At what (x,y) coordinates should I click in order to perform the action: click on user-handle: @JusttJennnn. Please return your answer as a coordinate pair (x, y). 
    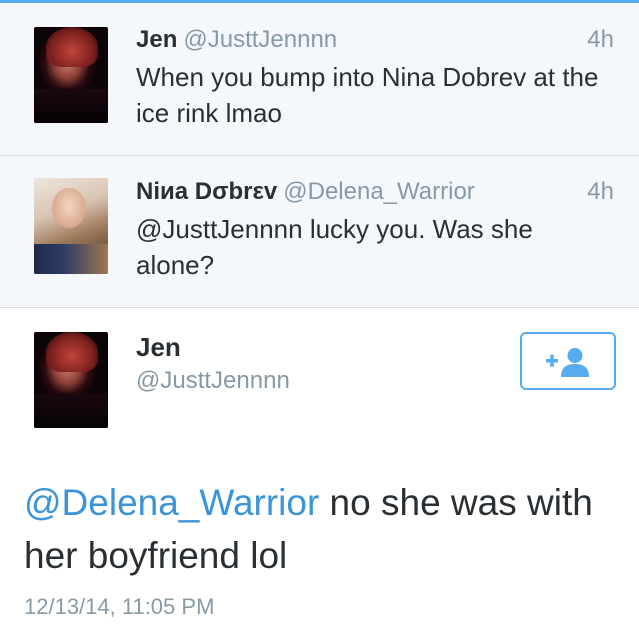
    Looking at the image, I should click on (260, 39).